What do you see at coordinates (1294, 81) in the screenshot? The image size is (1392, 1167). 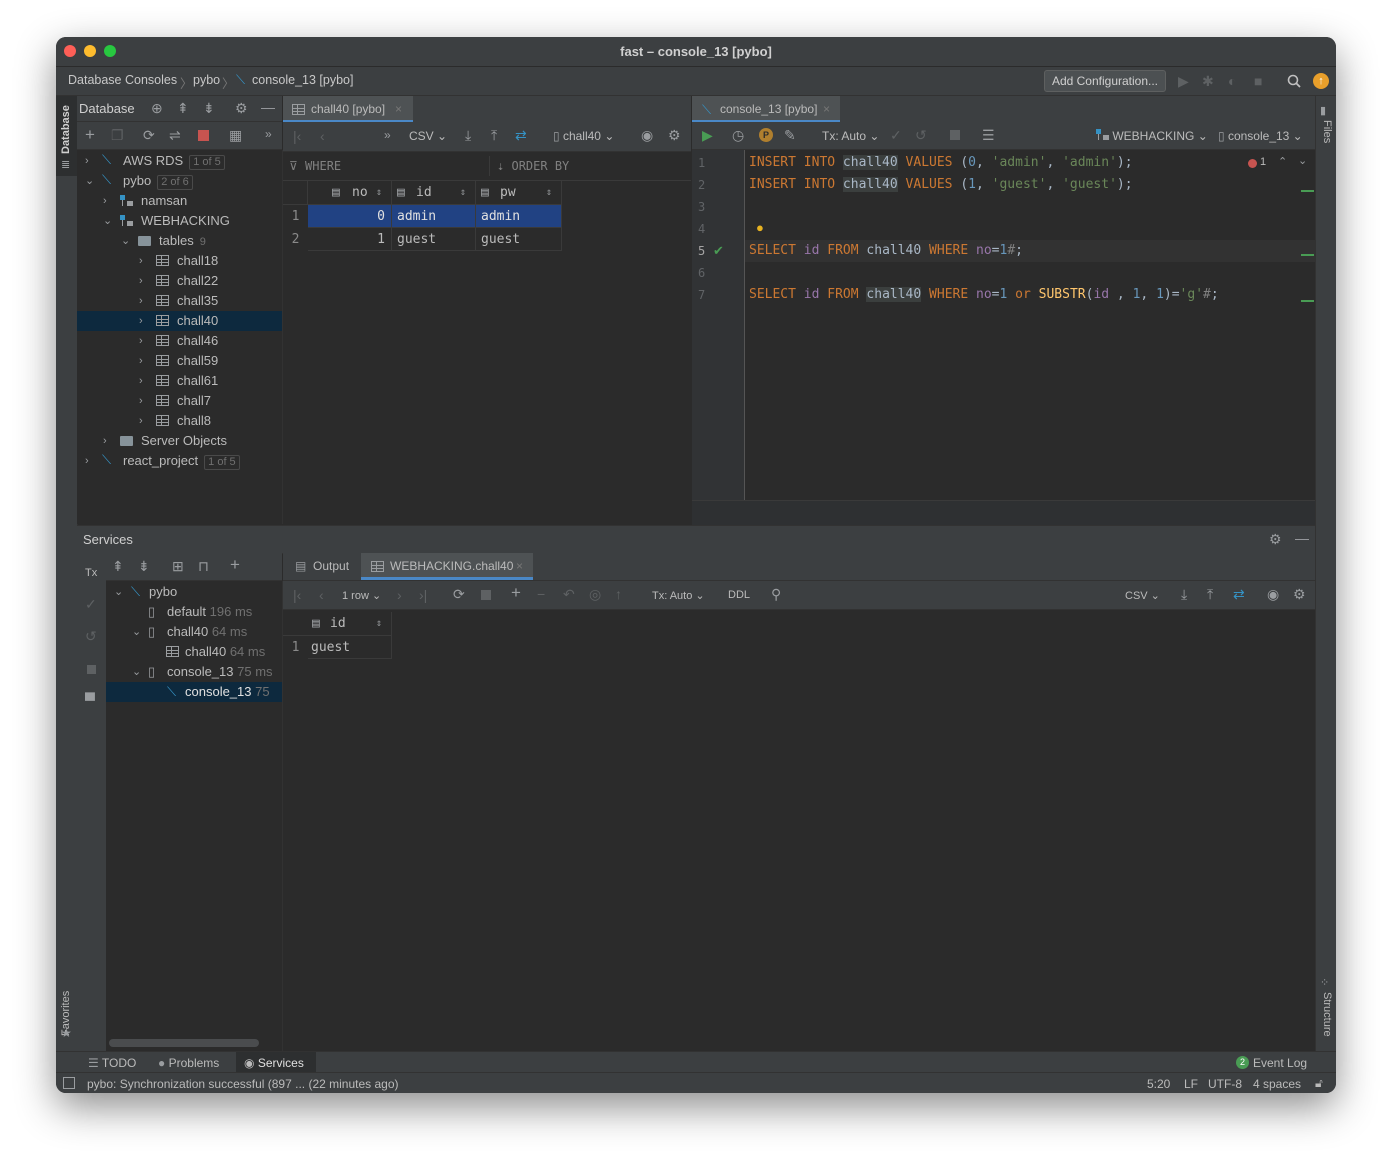 I see `search-icon` at bounding box center [1294, 81].